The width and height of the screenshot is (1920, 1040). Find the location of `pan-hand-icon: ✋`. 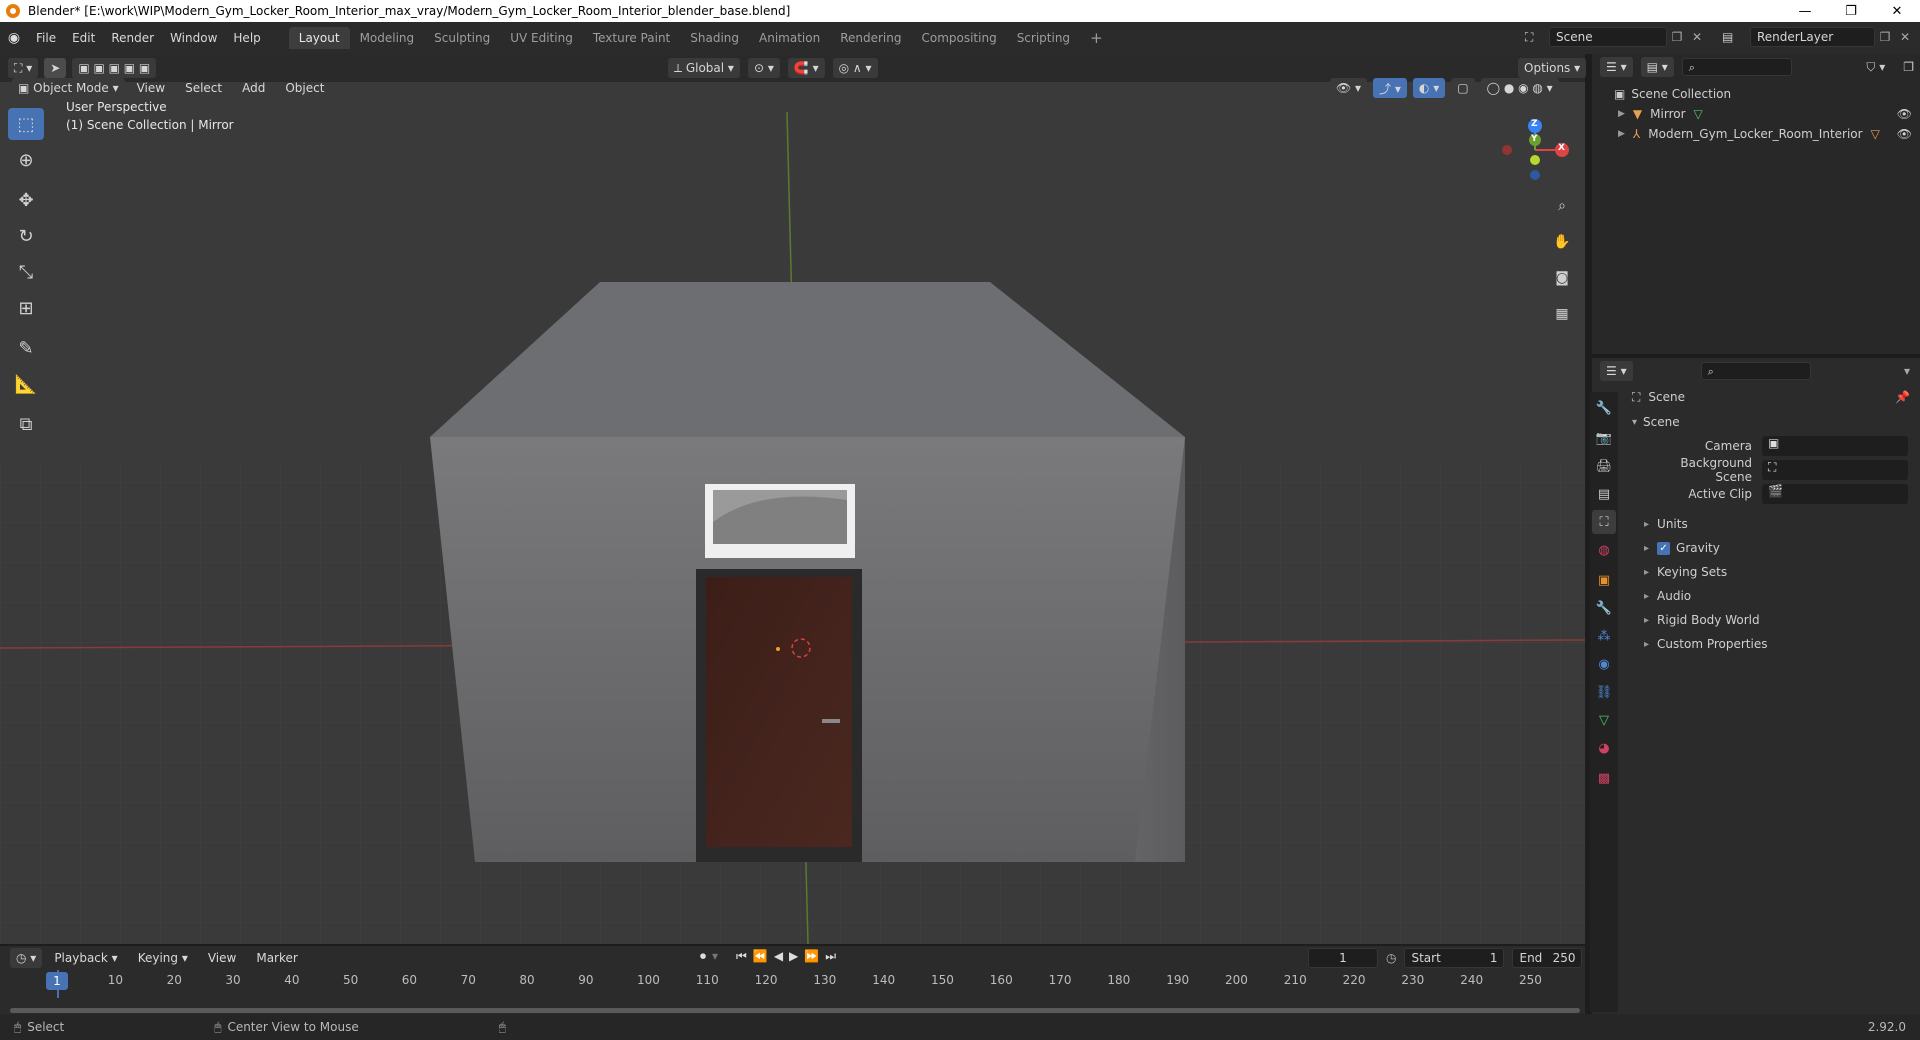

pan-hand-icon: ✋ is located at coordinates (1562, 242).